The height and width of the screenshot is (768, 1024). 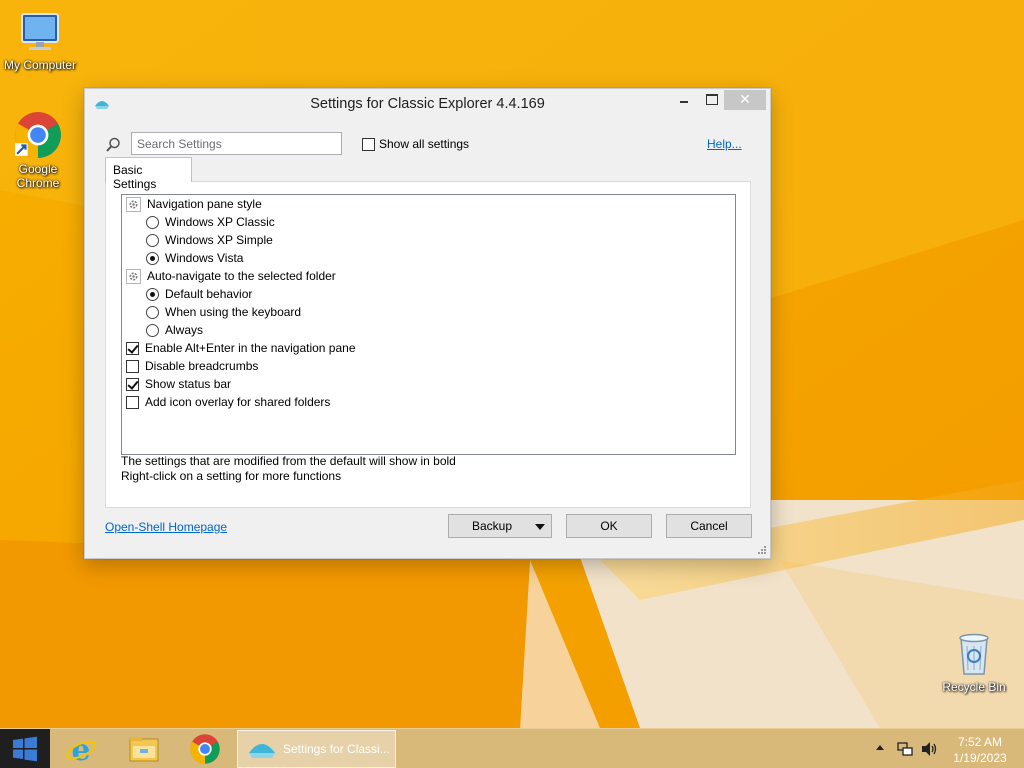 I want to click on settings-radio-option: Always, so click(x=174, y=330).